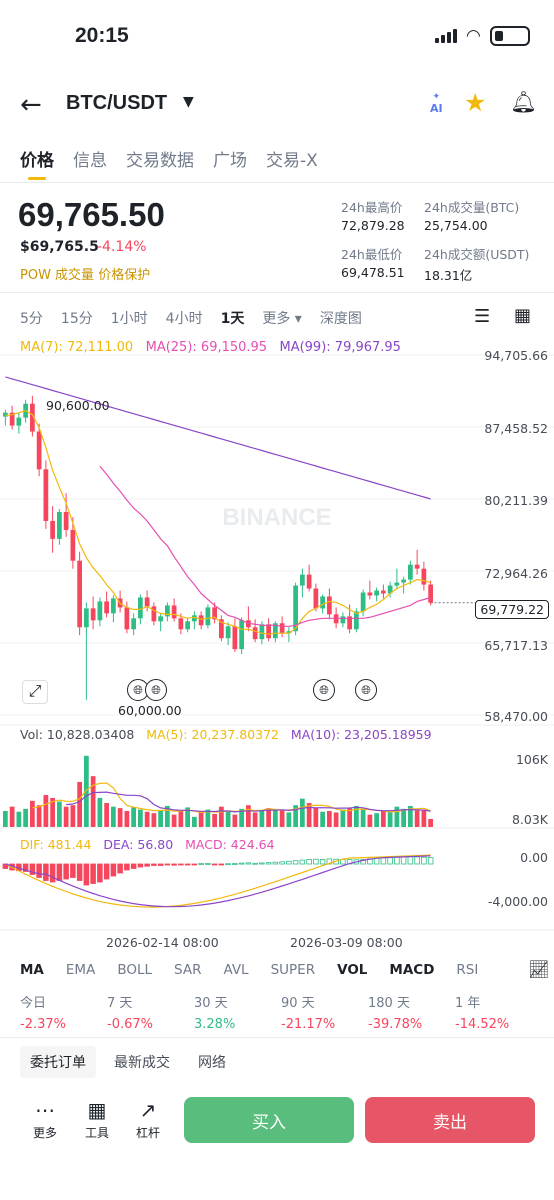 The image size is (554, 1200). Describe the element at coordinates (233, 318) in the screenshot. I see `interval-1d: 1天` at that location.